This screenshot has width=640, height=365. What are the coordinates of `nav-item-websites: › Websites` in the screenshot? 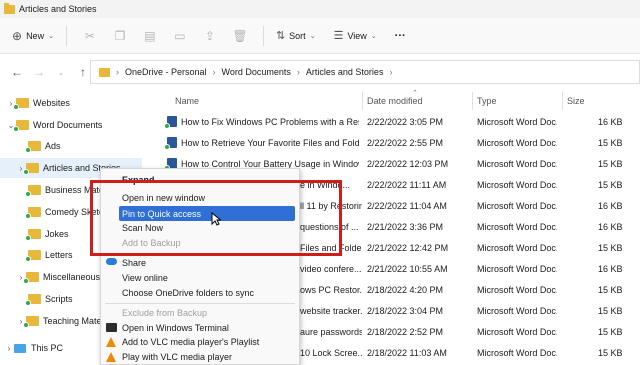 It's located at (71, 103).